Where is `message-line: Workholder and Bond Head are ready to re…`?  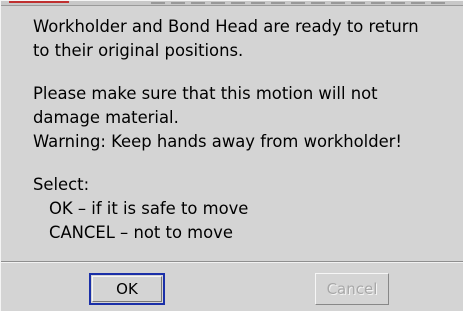
message-line: Workholder and Bond Head are ready to re… is located at coordinates (226, 26).